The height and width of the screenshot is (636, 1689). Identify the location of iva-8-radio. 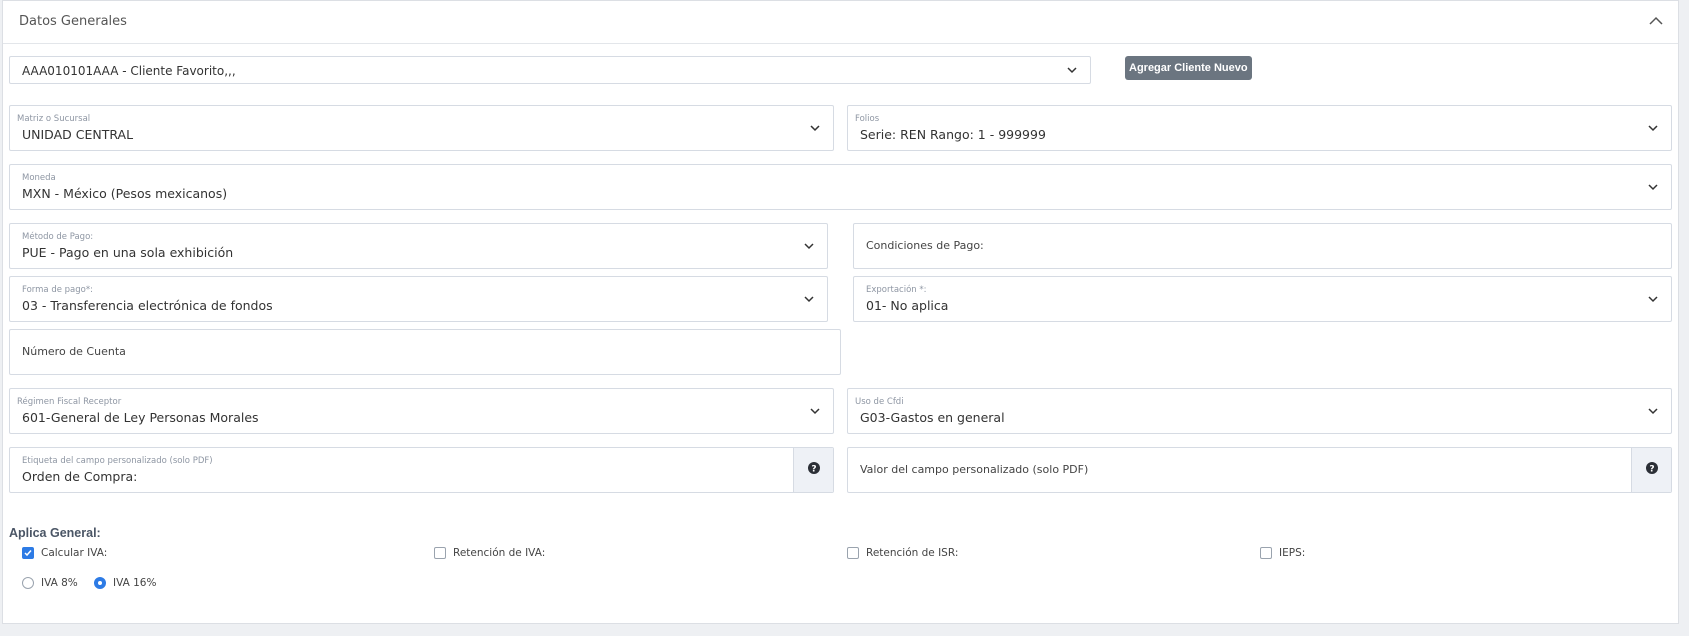
(28, 583).